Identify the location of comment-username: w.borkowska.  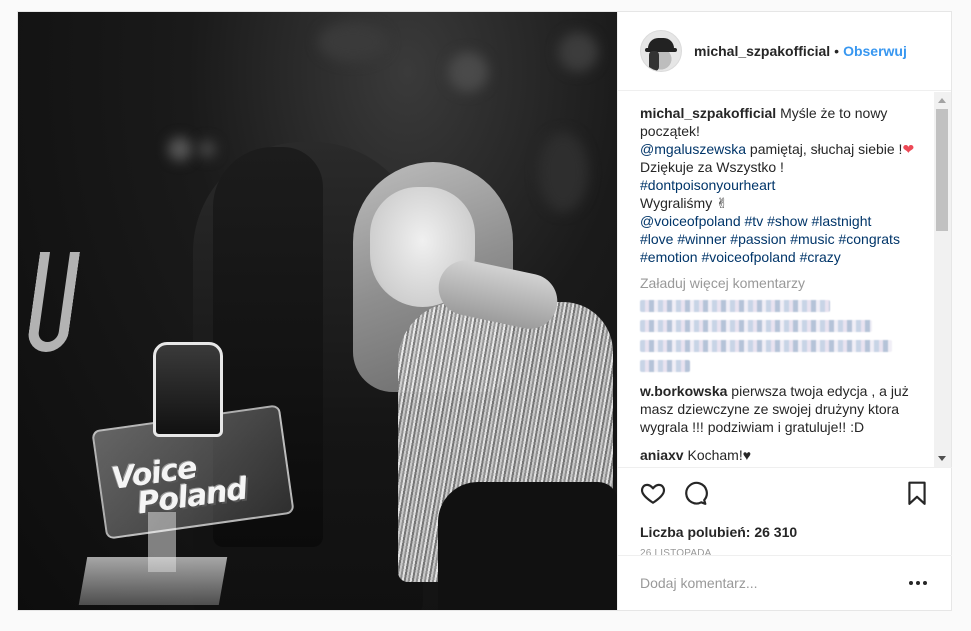
(683, 391).